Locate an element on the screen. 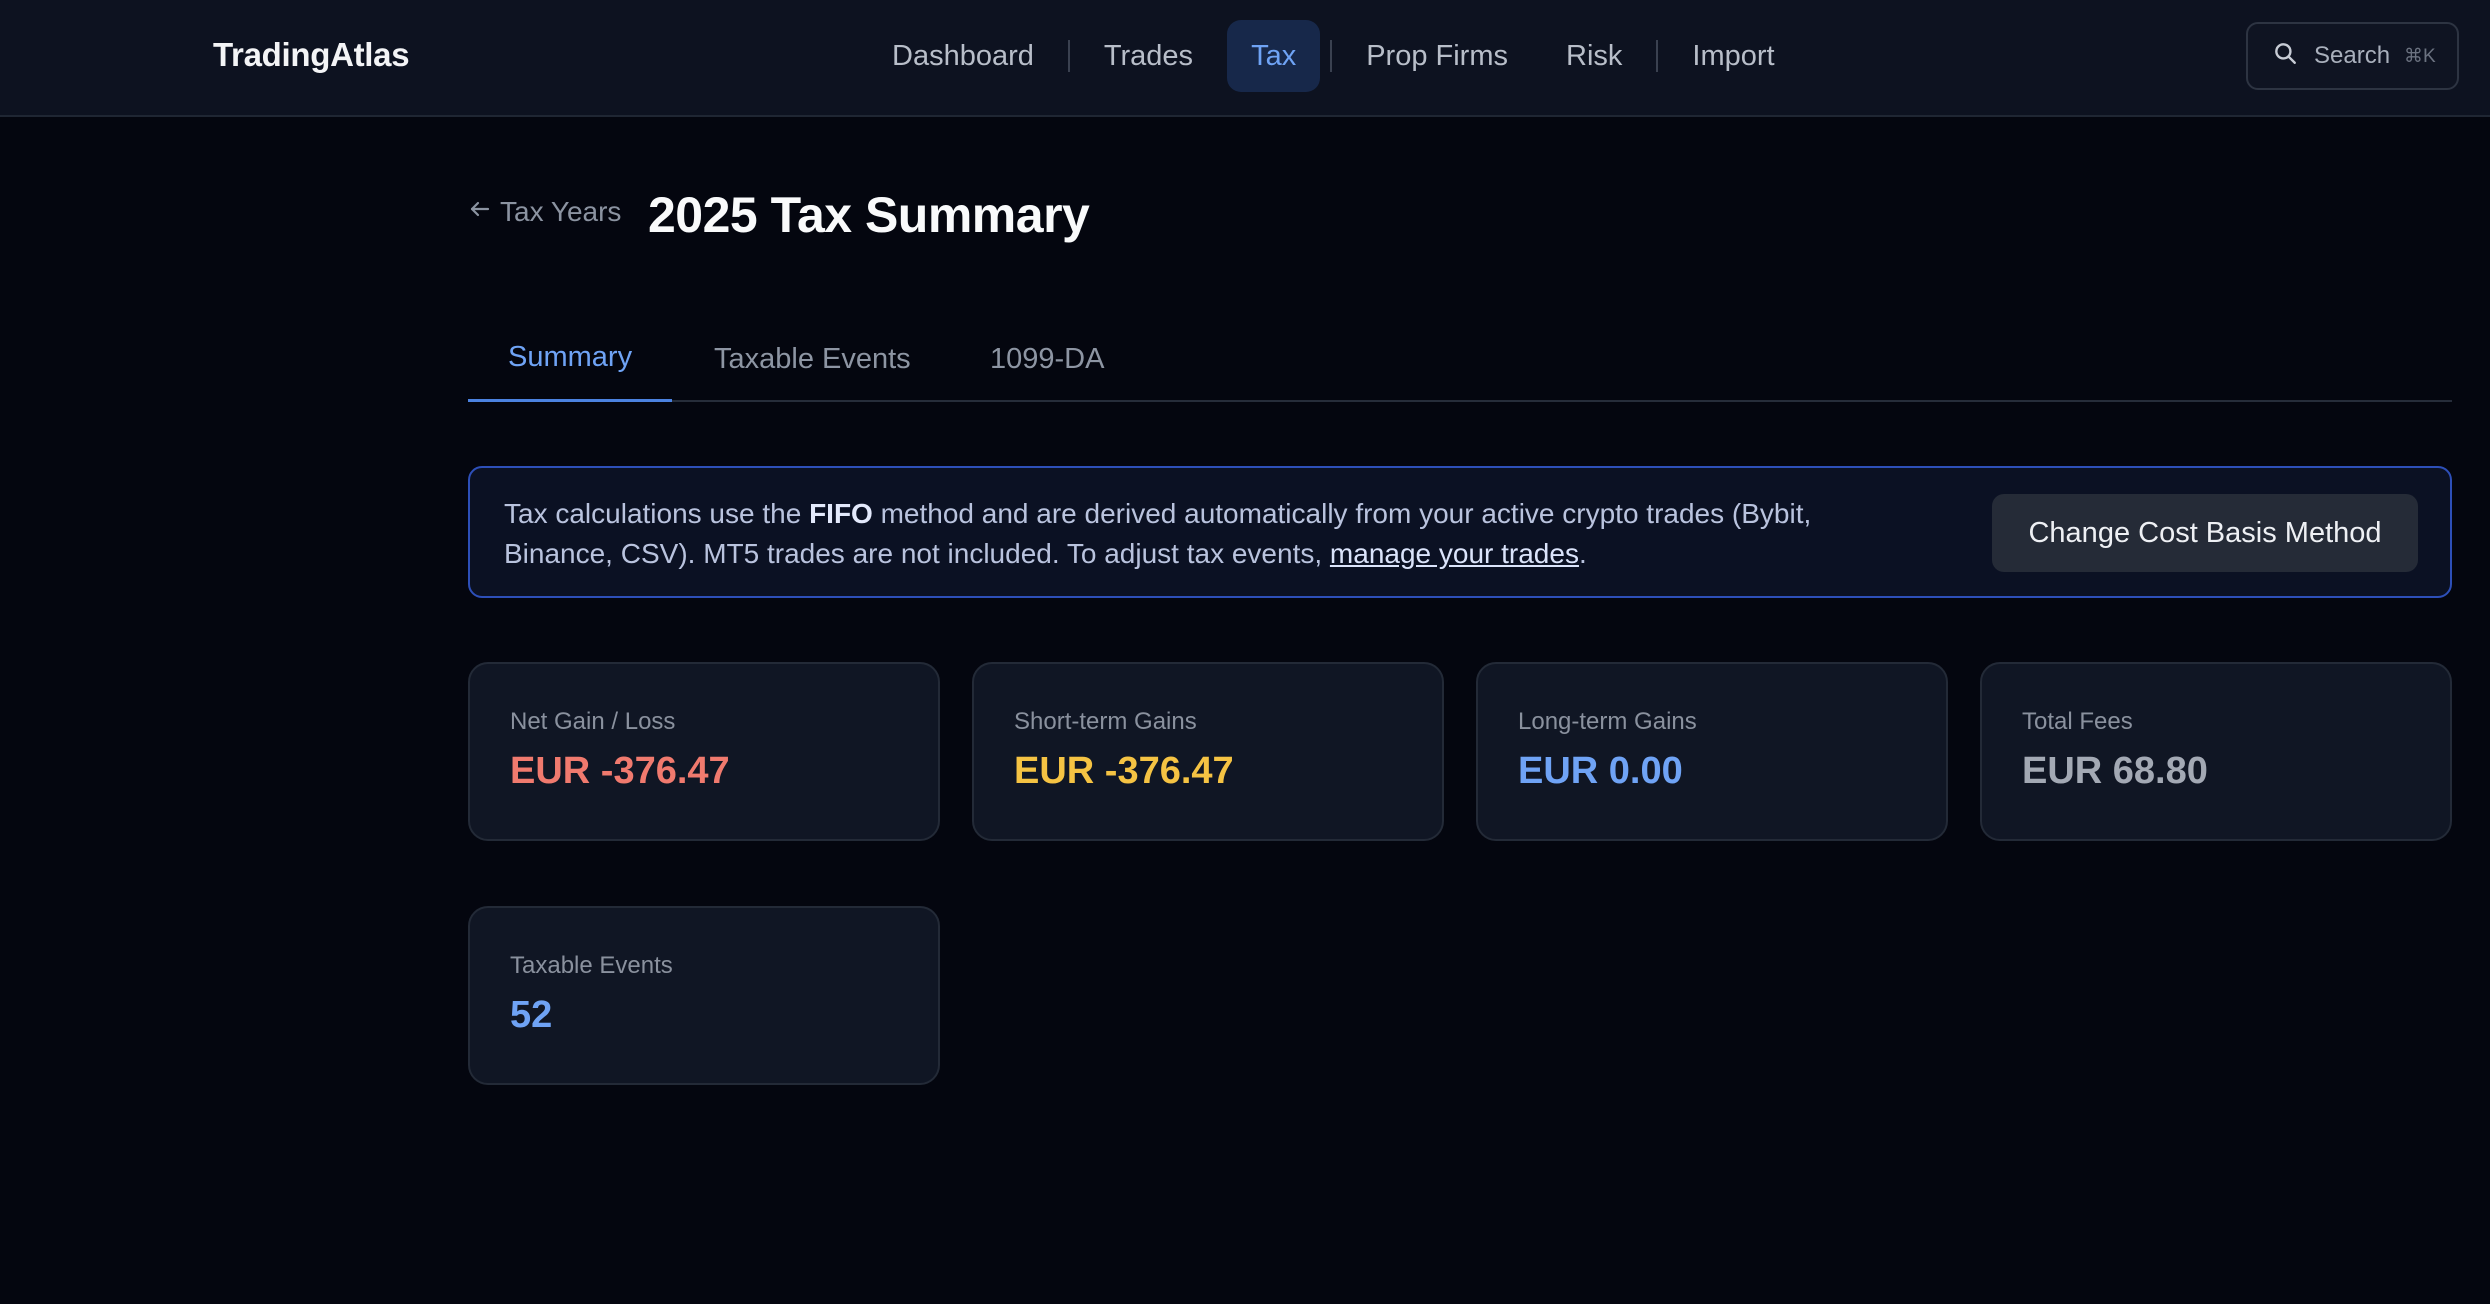  stat-value: 52 is located at coordinates (531, 1015).